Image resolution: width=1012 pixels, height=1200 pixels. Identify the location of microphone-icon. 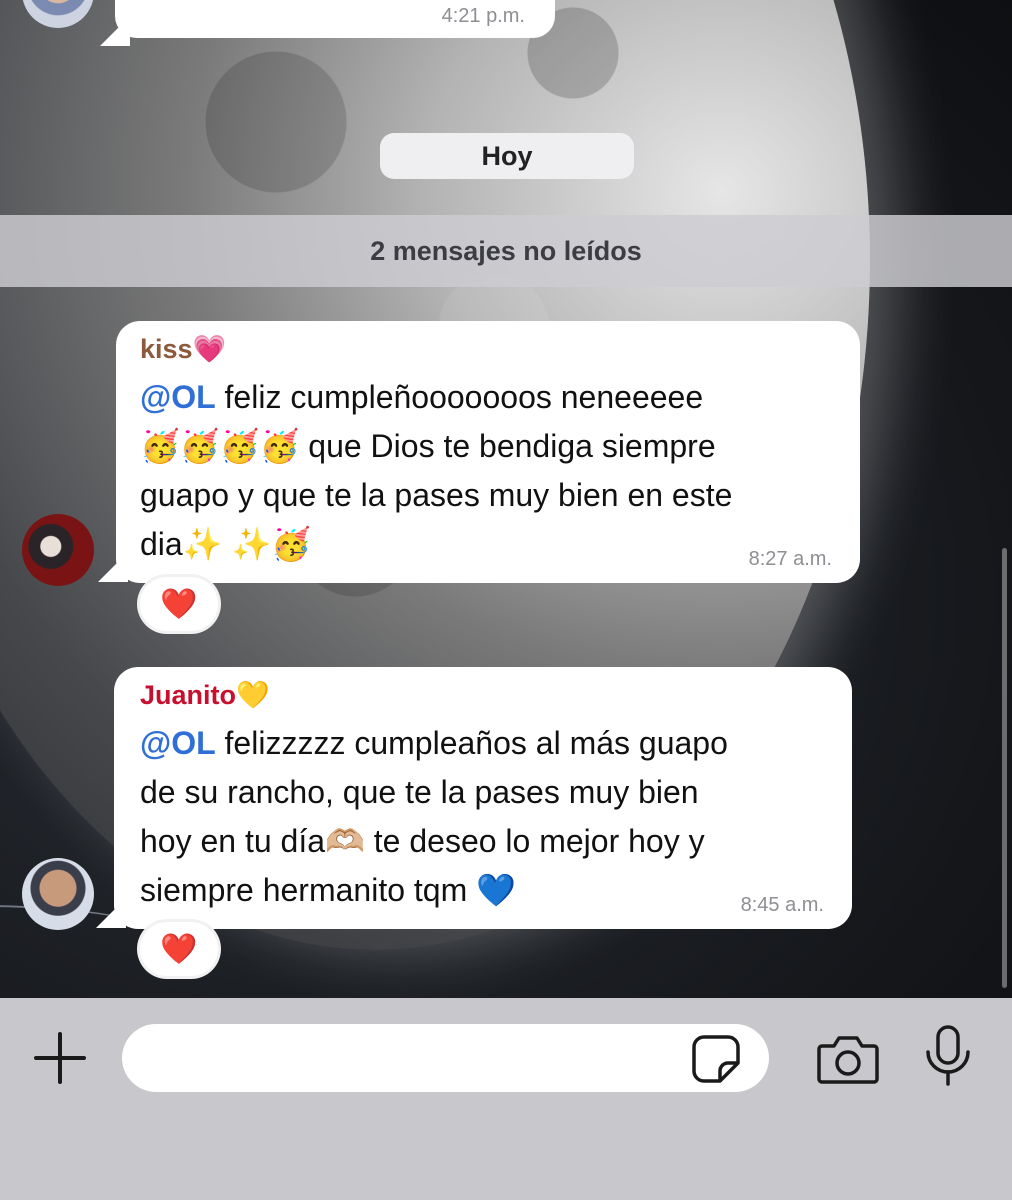
(948, 1055).